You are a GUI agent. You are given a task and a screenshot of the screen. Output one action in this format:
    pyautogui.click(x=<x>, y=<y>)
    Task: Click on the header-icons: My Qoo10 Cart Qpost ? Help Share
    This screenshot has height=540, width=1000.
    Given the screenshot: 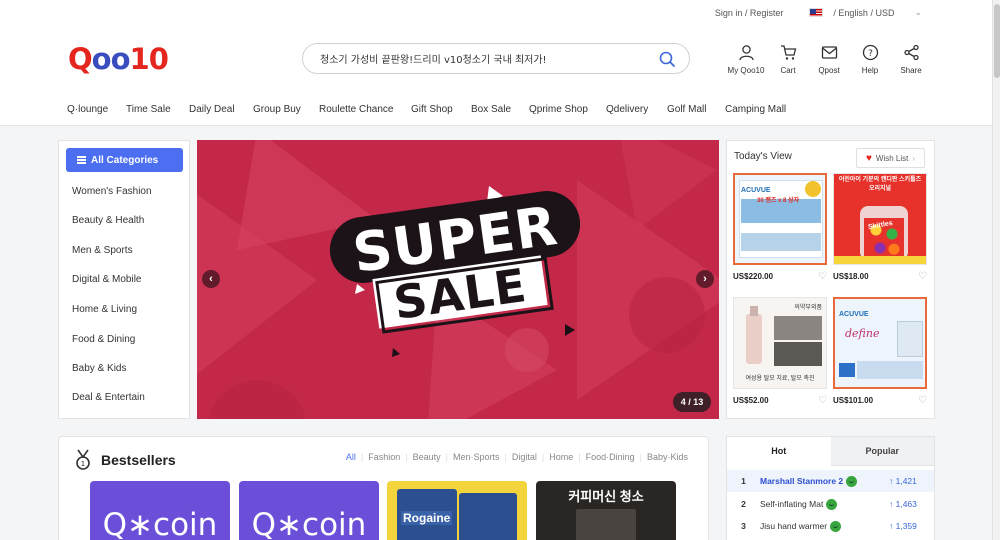 What is the action you would take?
    pyautogui.click(x=828, y=59)
    